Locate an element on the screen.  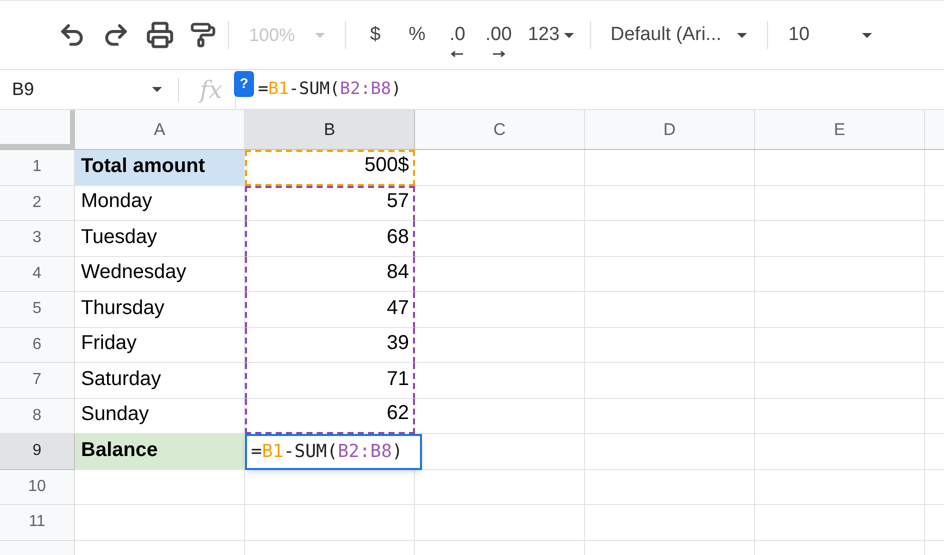
row-header: 10 is located at coordinates (37, 487).